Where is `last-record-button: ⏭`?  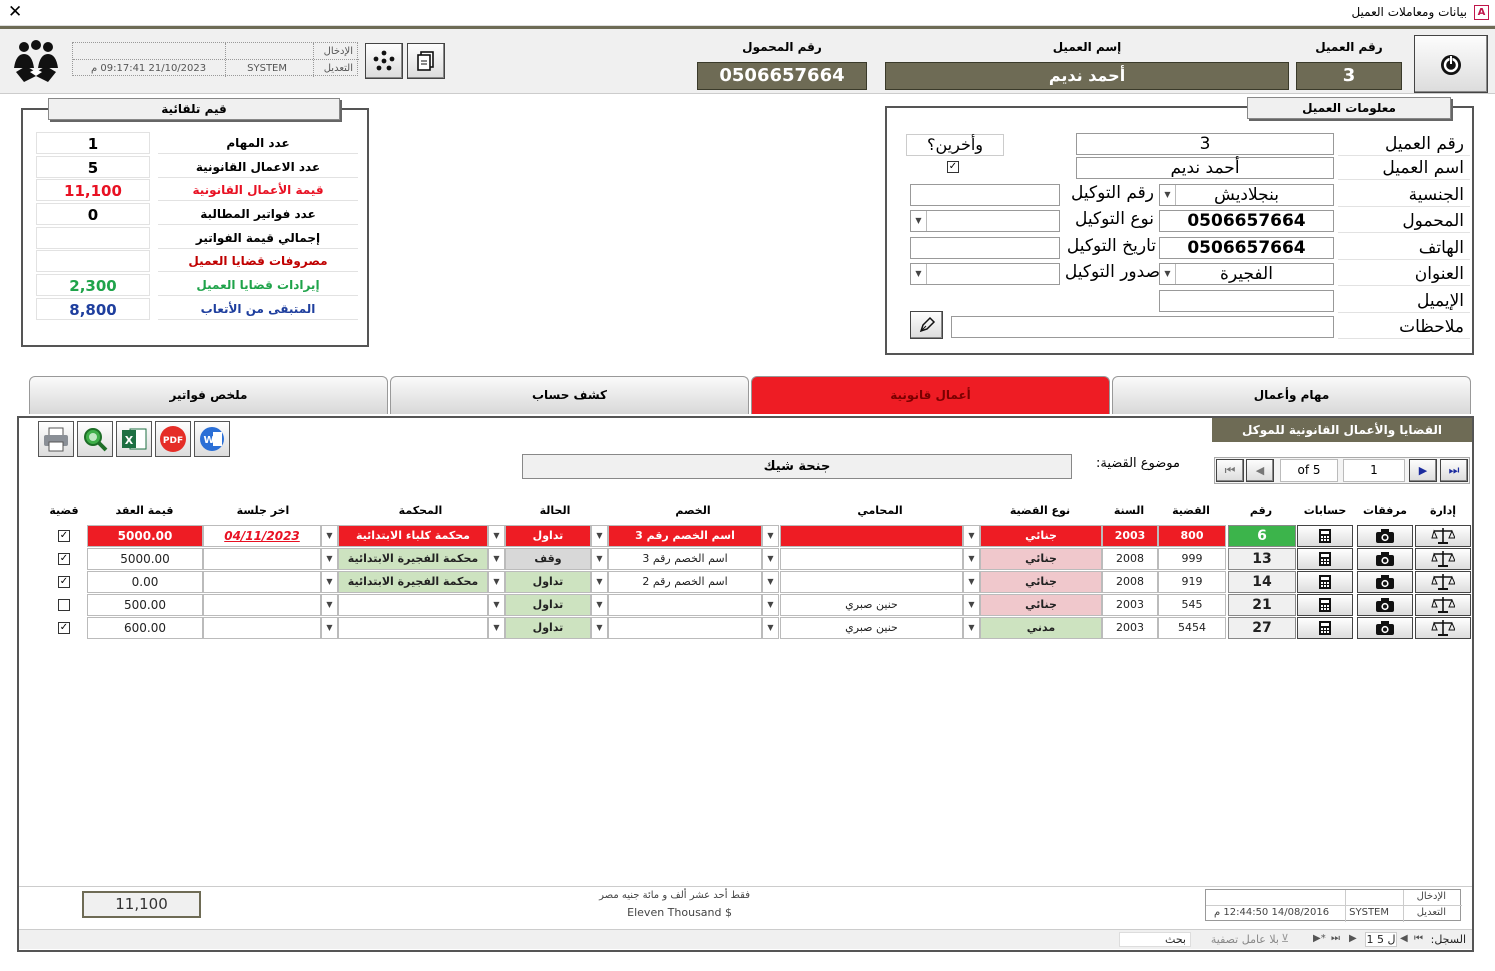 last-record-button: ⏭ is located at coordinates (1454, 470).